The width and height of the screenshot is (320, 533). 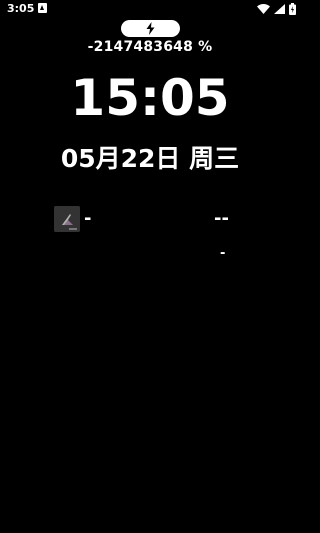 What do you see at coordinates (150, 98) in the screenshot?
I see `clock: 15:05` at bounding box center [150, 98].